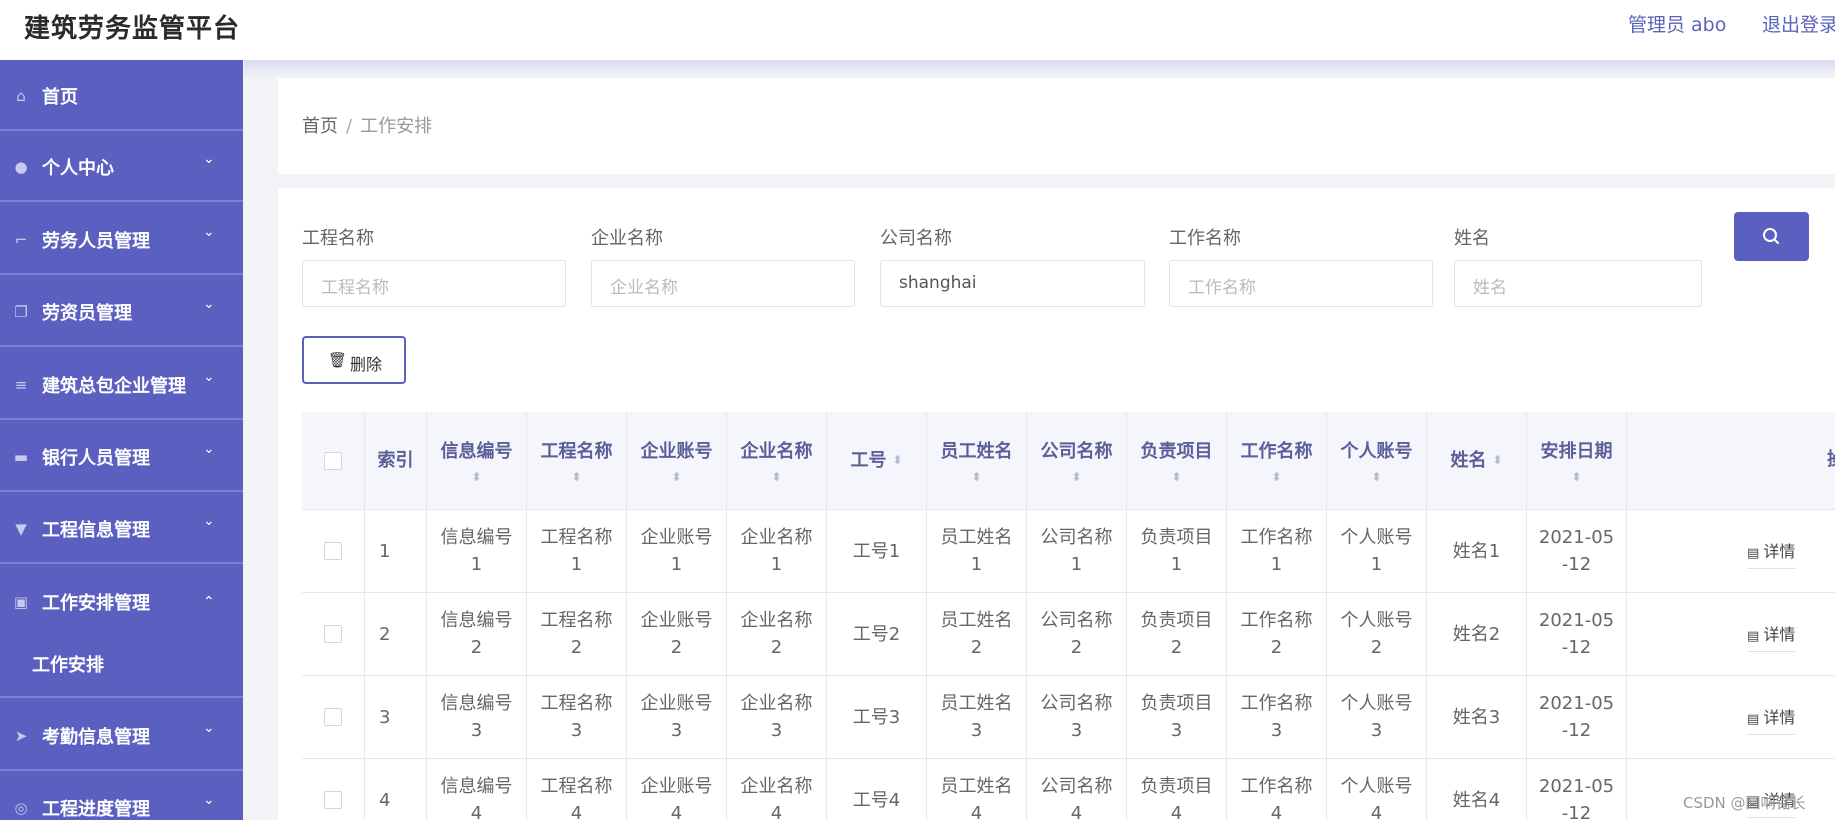 The image size is (1835, 820). Describe the element at coordinates (1176, 451) in the screenshot. I see `column-header-label: 负责项目` at that location.